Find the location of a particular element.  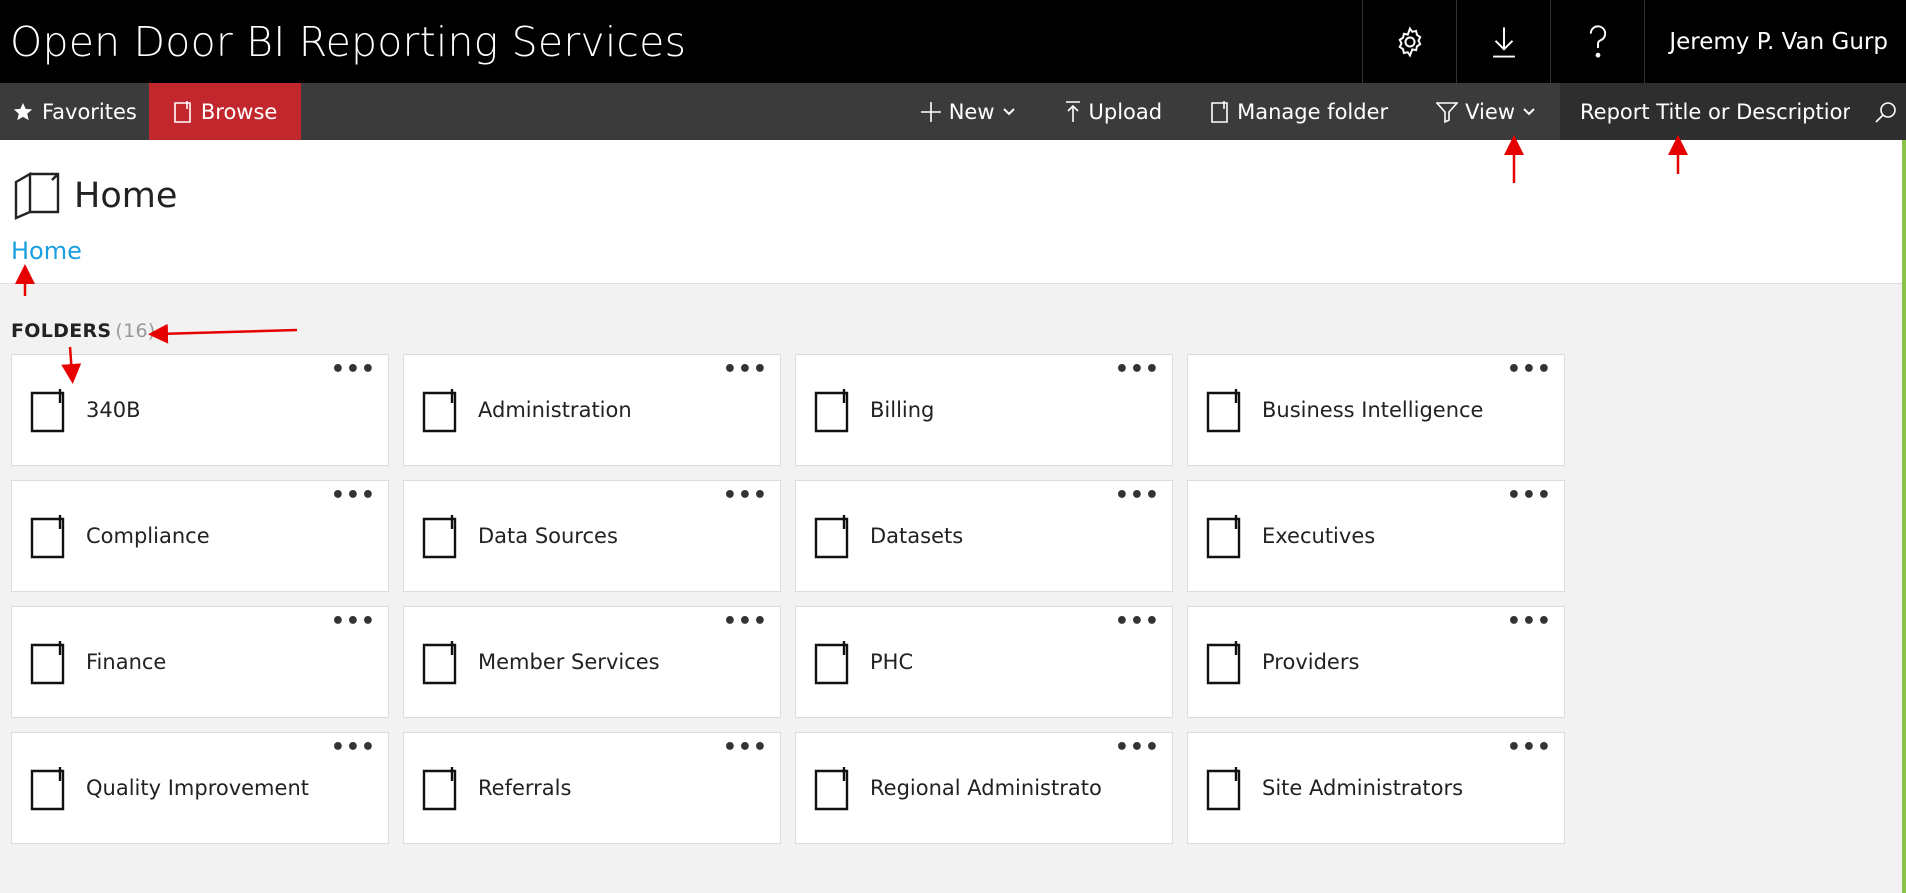

folder-tile: Member Services ••• is located at coordinates (592, 662).